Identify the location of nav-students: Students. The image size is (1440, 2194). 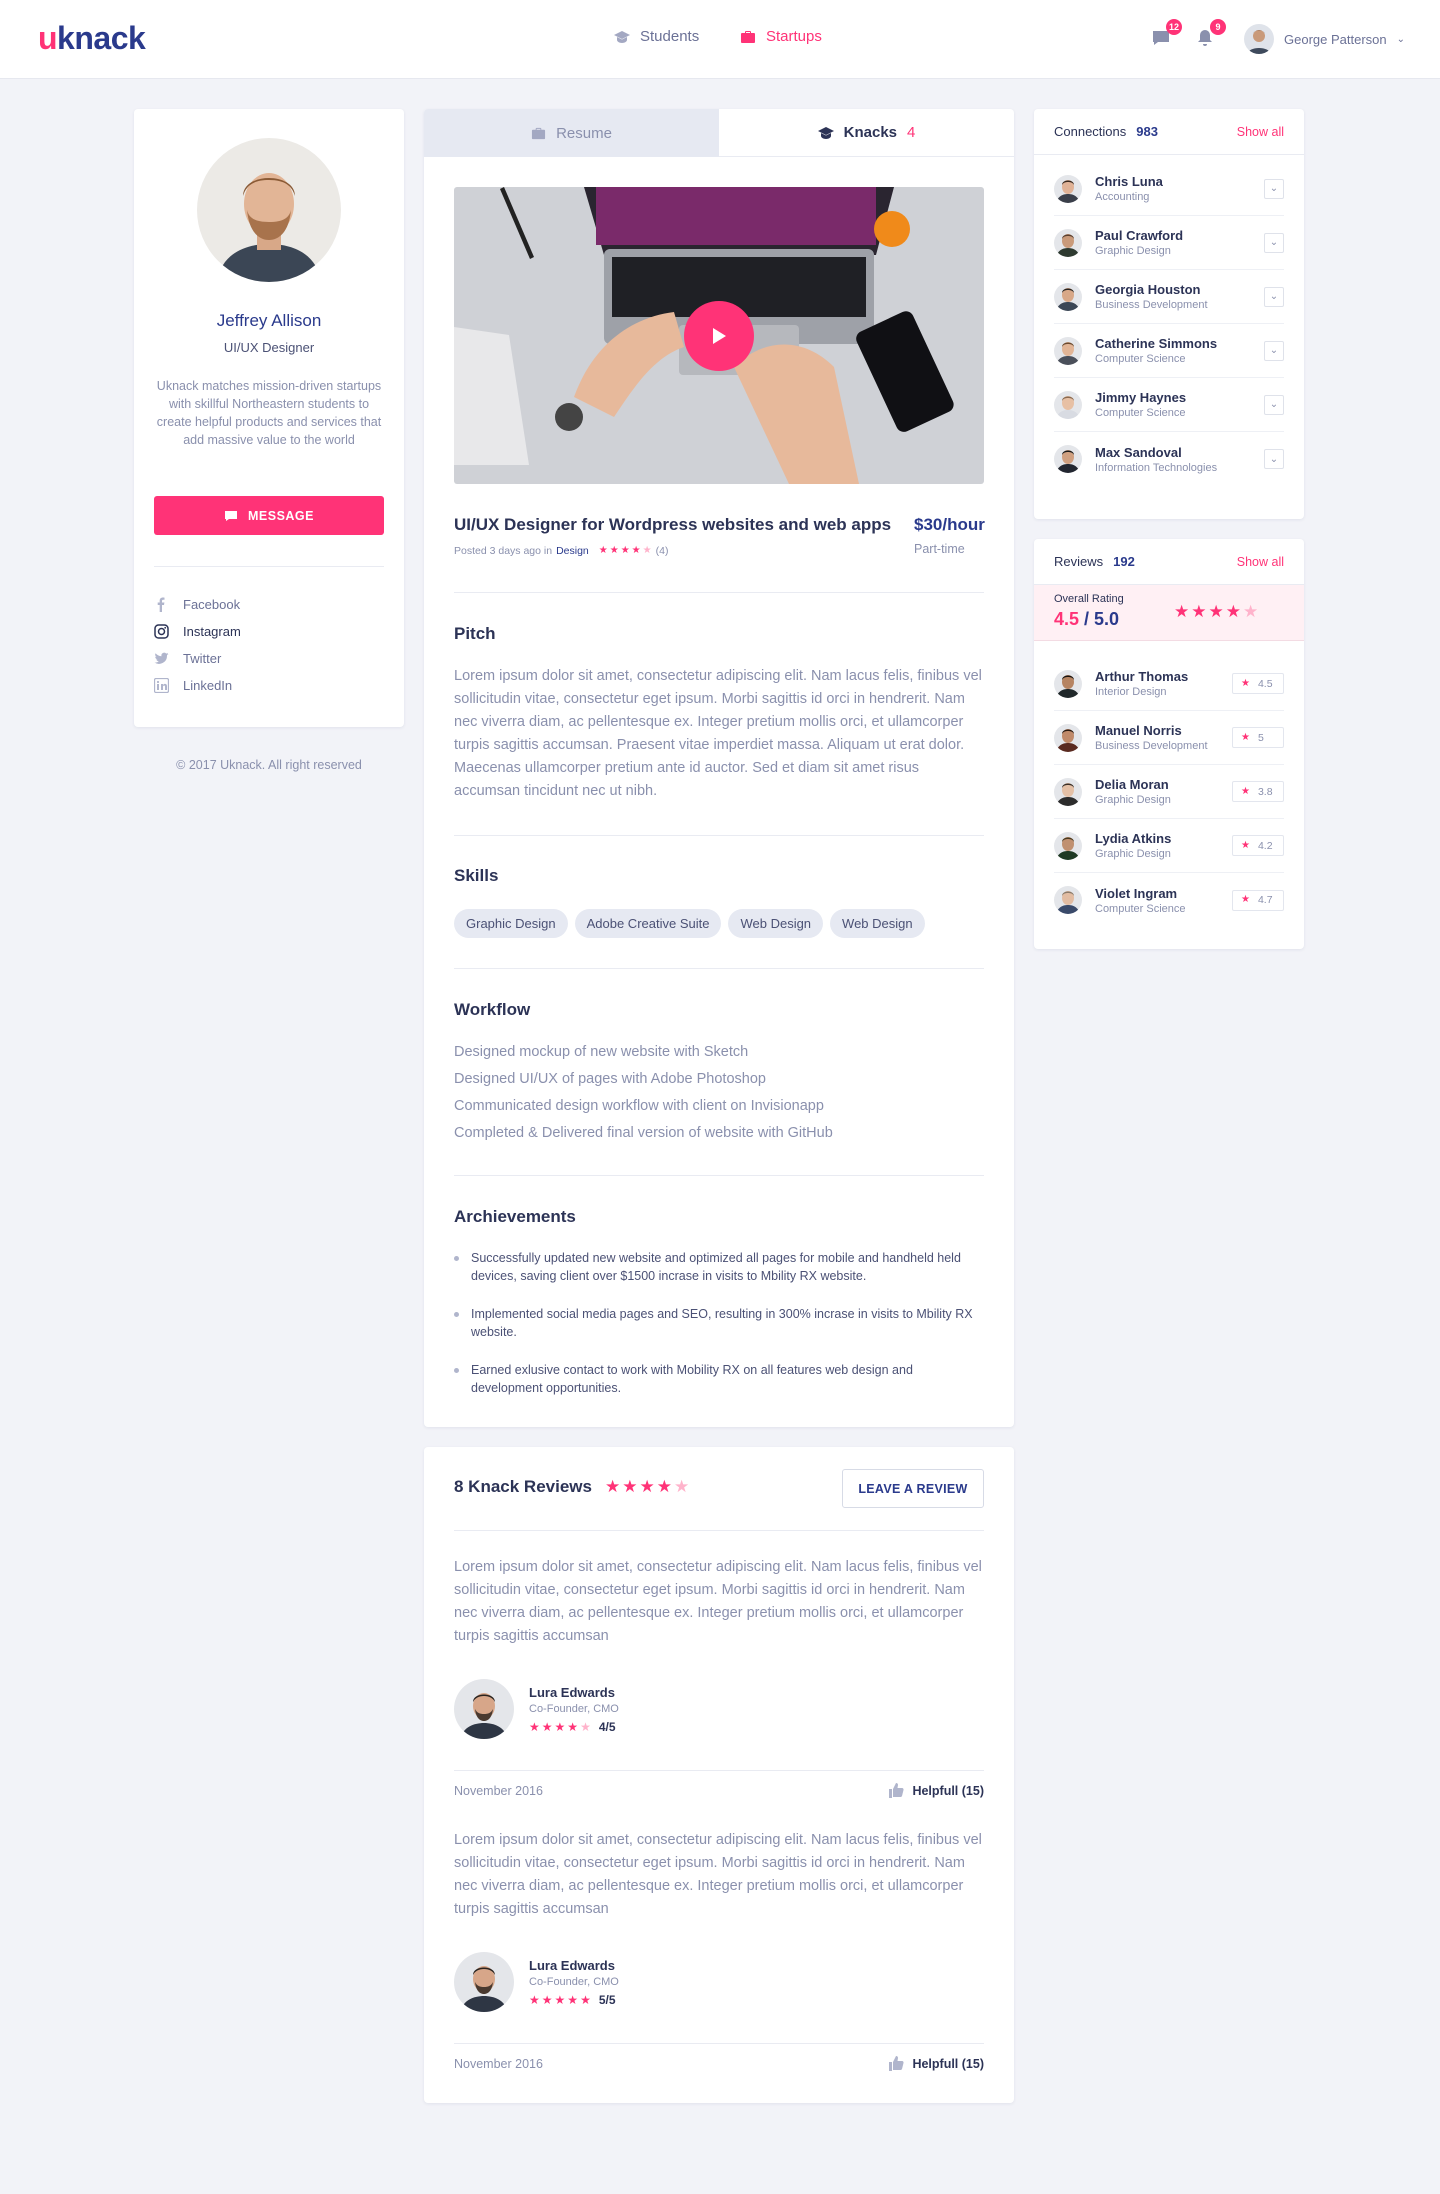
(656, 36).